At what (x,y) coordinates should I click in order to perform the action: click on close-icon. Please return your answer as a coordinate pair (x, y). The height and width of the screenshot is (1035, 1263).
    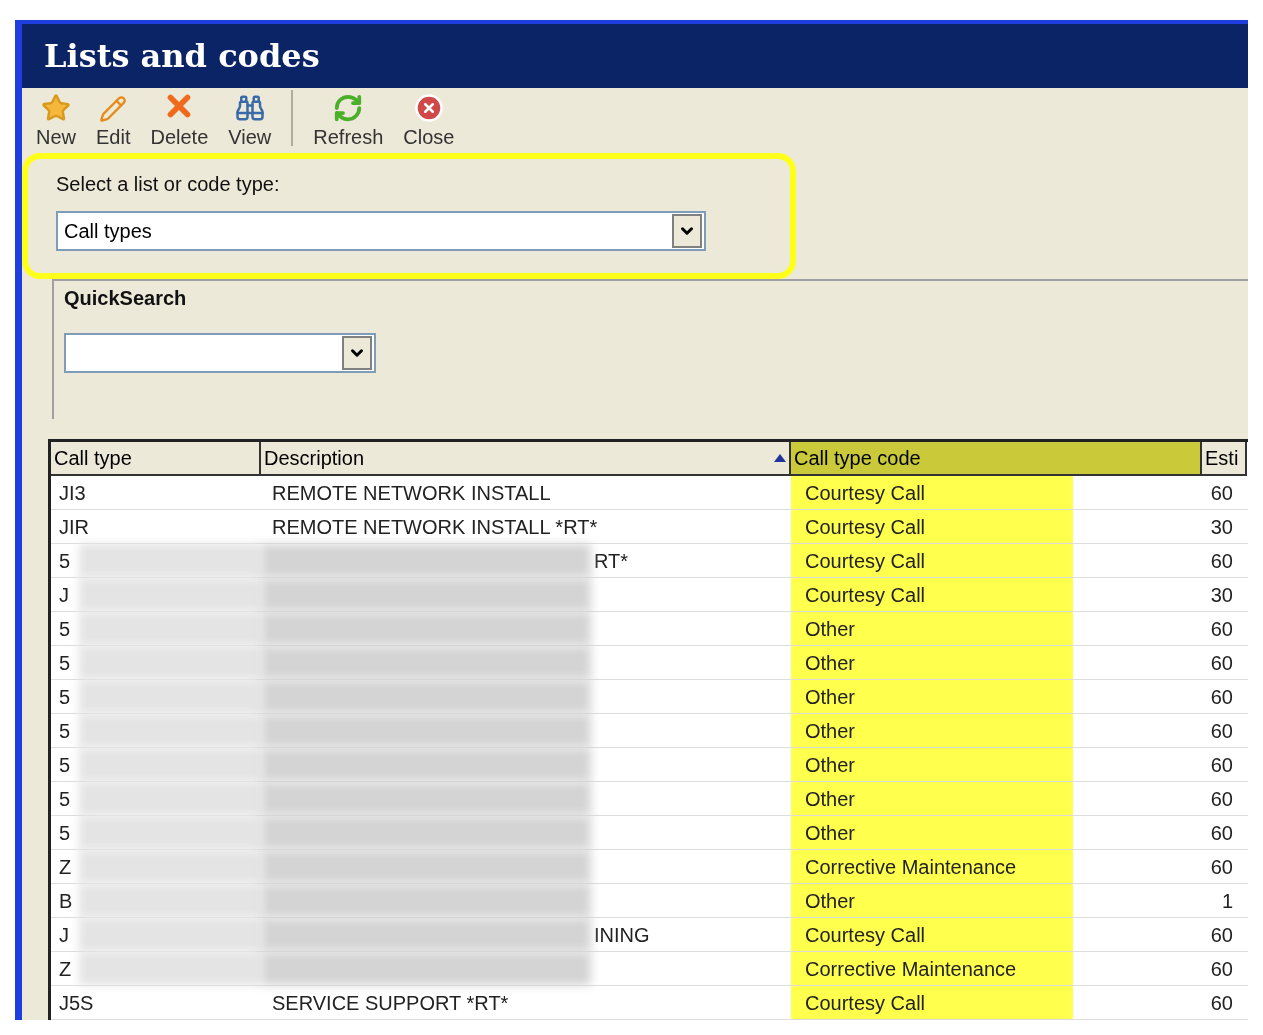
    Looking at the image, I should click on (428, 108).